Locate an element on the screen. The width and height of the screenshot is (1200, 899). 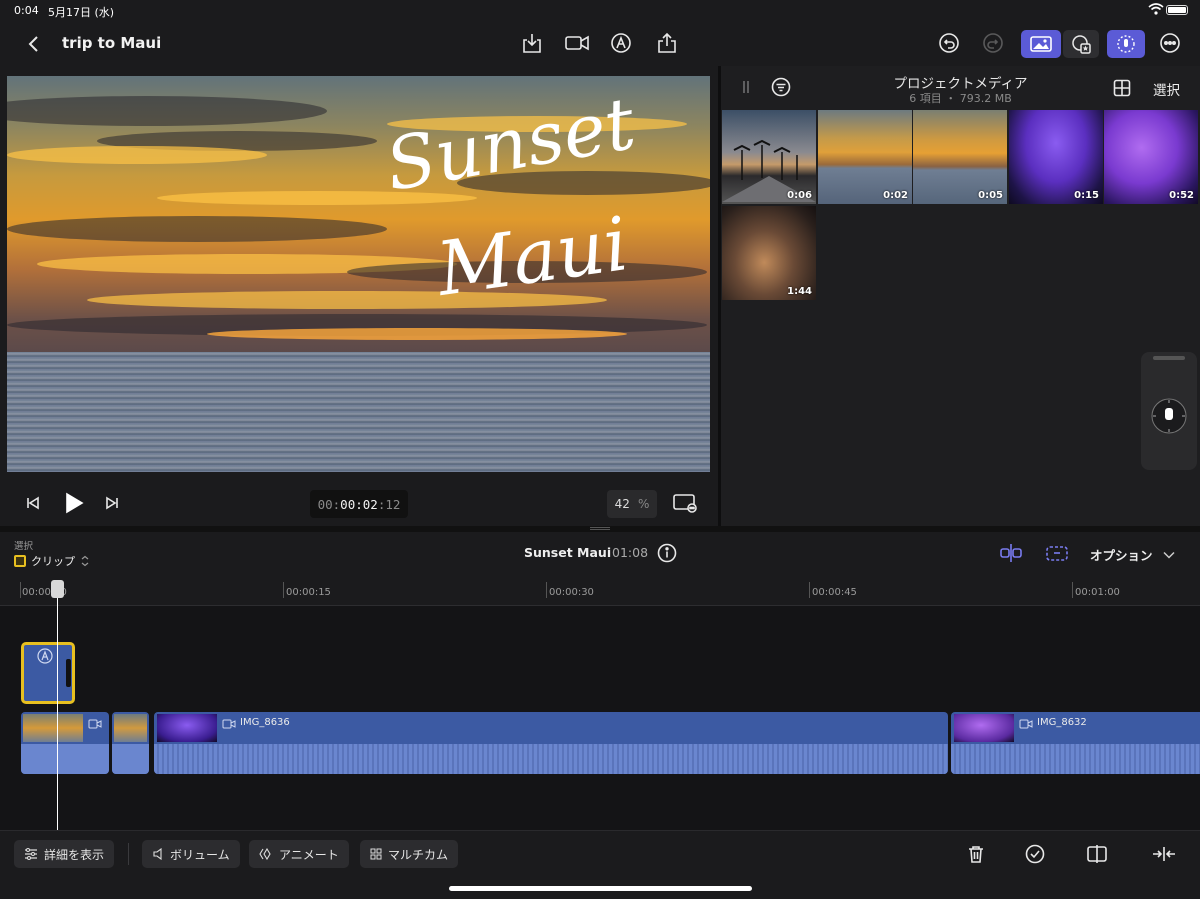
info-icon is located at coordinates (667, 553).